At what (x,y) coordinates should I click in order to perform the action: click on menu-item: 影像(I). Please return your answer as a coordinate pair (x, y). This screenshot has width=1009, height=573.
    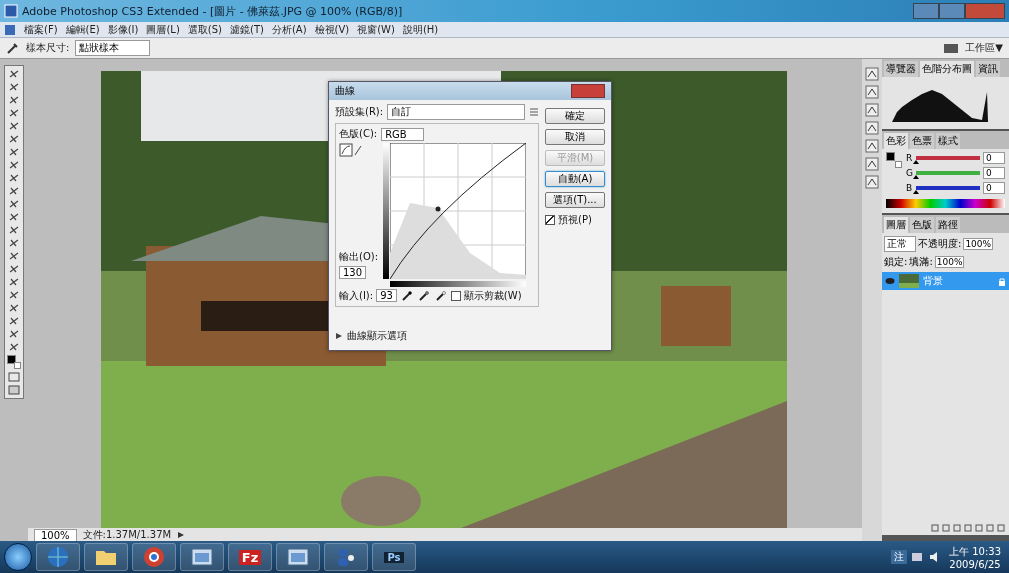
    Looking at the image, I should click on (123, 29).